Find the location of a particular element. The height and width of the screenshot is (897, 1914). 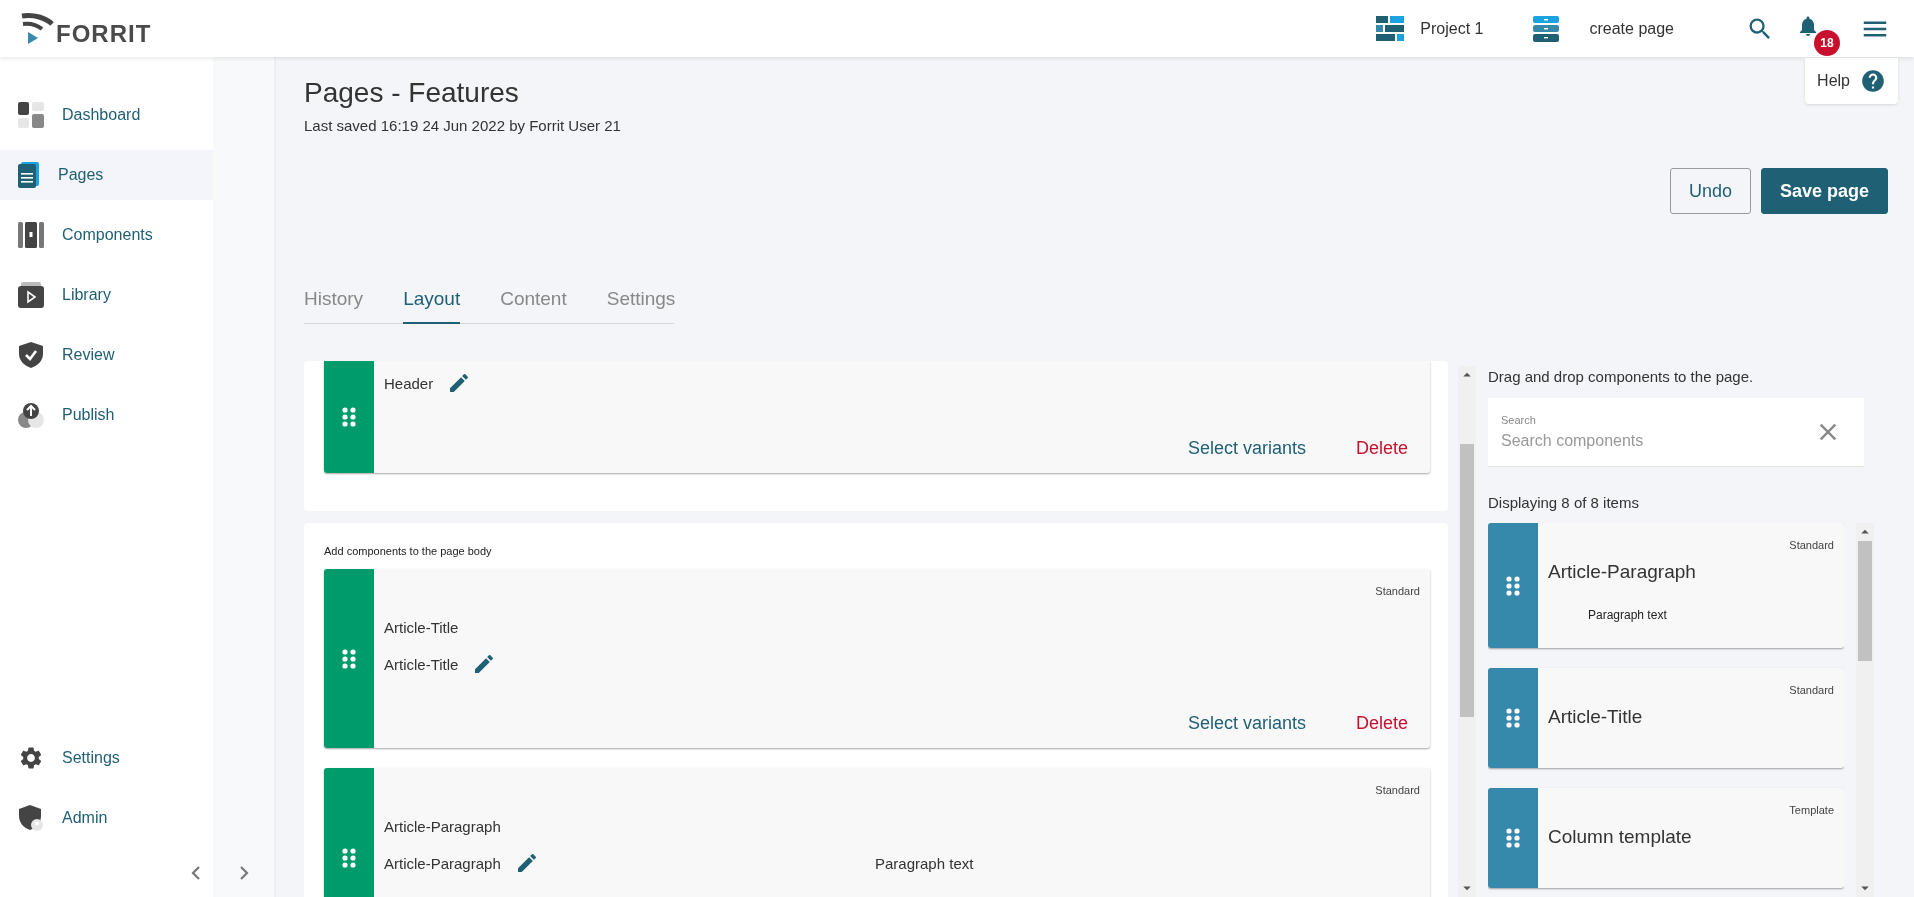

component-title: Article-Paragraph is located at coordinates (443, 826).